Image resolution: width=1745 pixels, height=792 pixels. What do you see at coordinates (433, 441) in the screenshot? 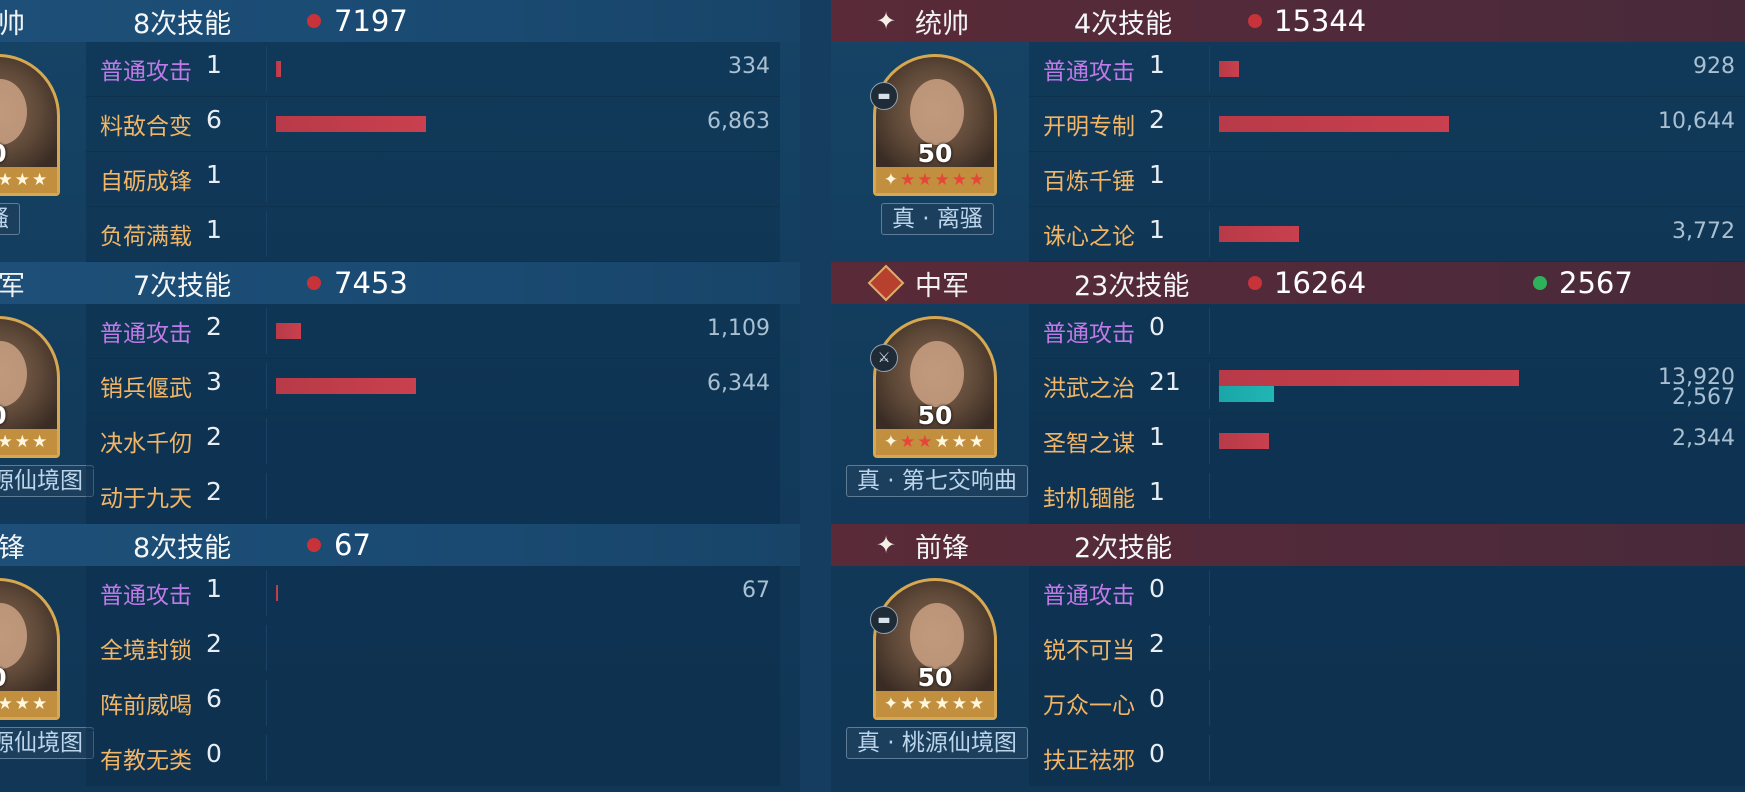
I see `skill-row: 决水千仞 2` at bounding box center [433, 441].